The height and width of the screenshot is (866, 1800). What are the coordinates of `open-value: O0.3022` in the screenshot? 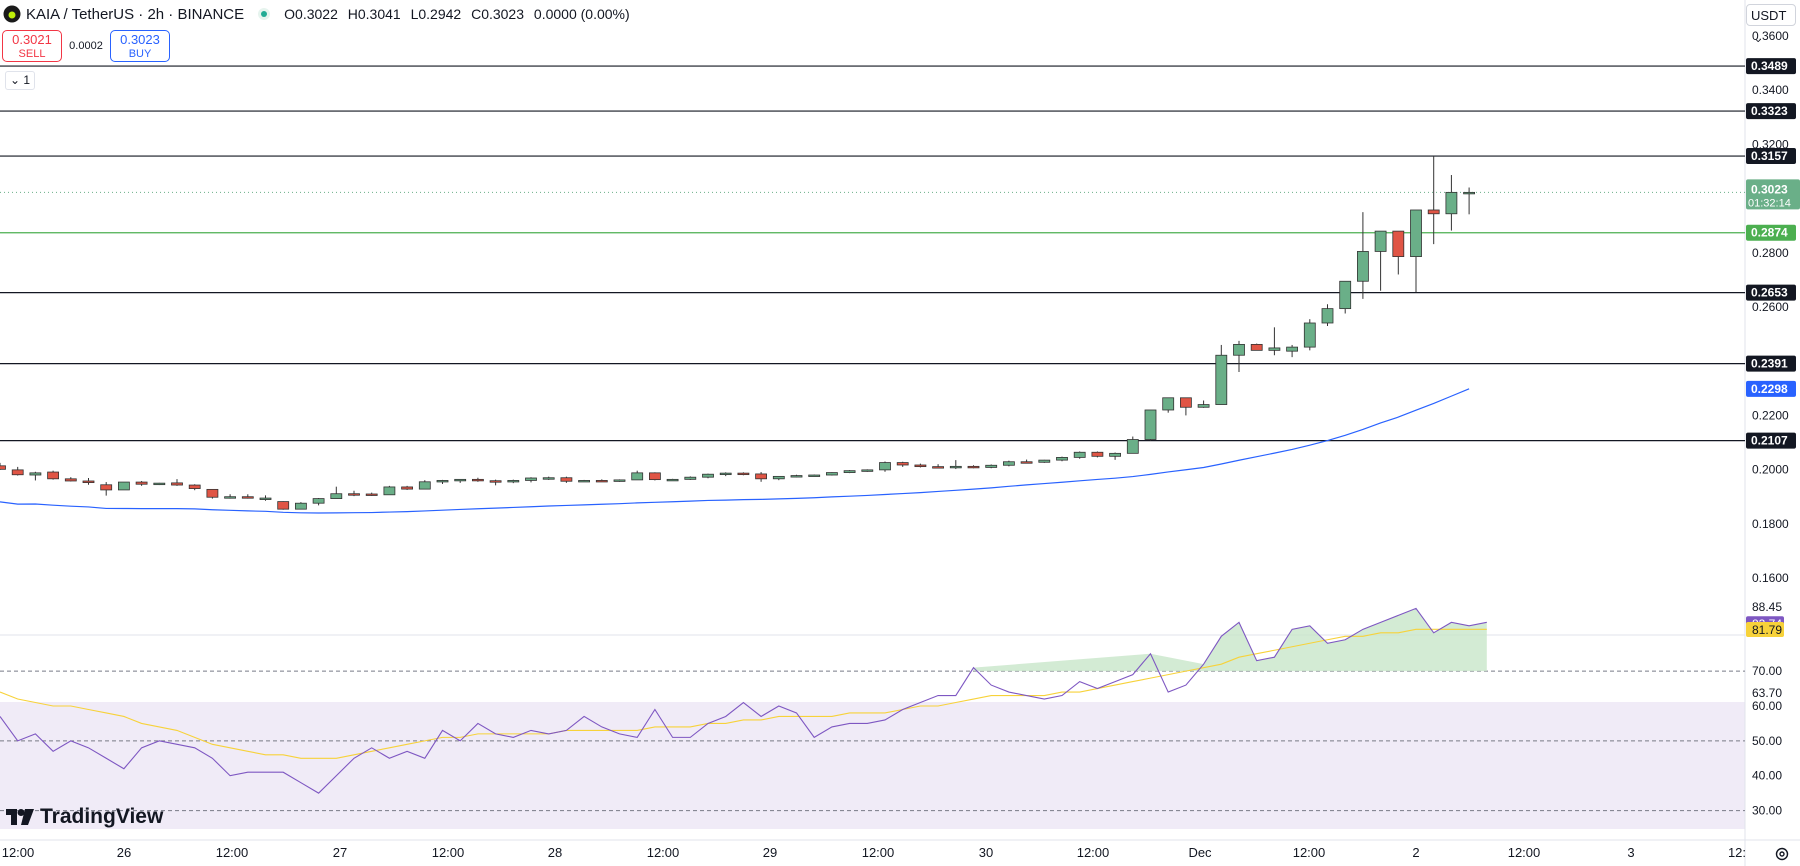 It's located at (311, 14).